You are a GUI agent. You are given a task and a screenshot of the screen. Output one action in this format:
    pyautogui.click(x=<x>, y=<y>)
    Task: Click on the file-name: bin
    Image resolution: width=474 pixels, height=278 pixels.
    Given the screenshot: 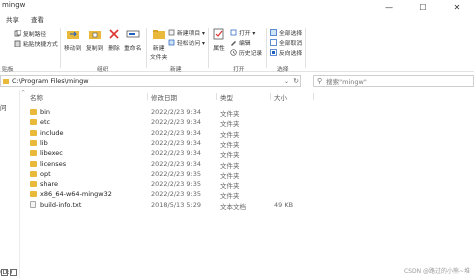 What is the action you would take?
    pyautogui.click(x=45, y=112)
    